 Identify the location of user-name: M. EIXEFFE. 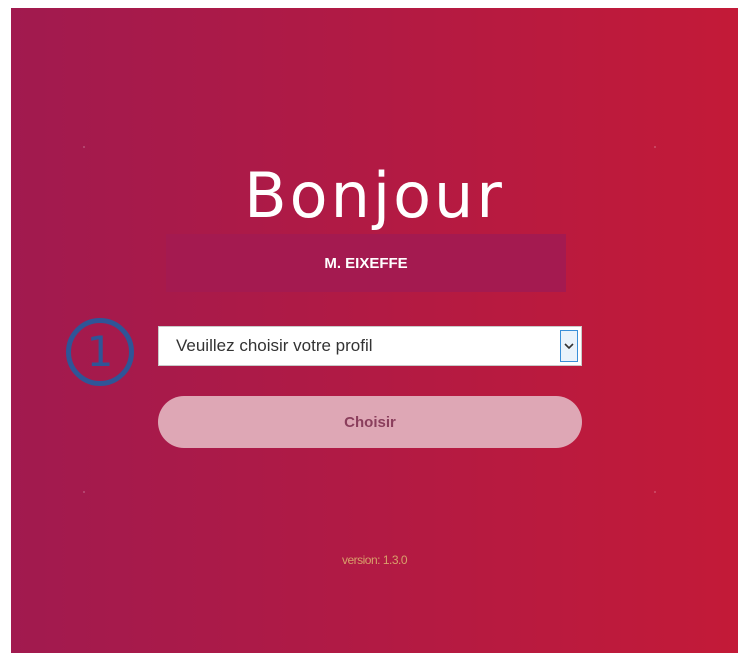
(366, 263).